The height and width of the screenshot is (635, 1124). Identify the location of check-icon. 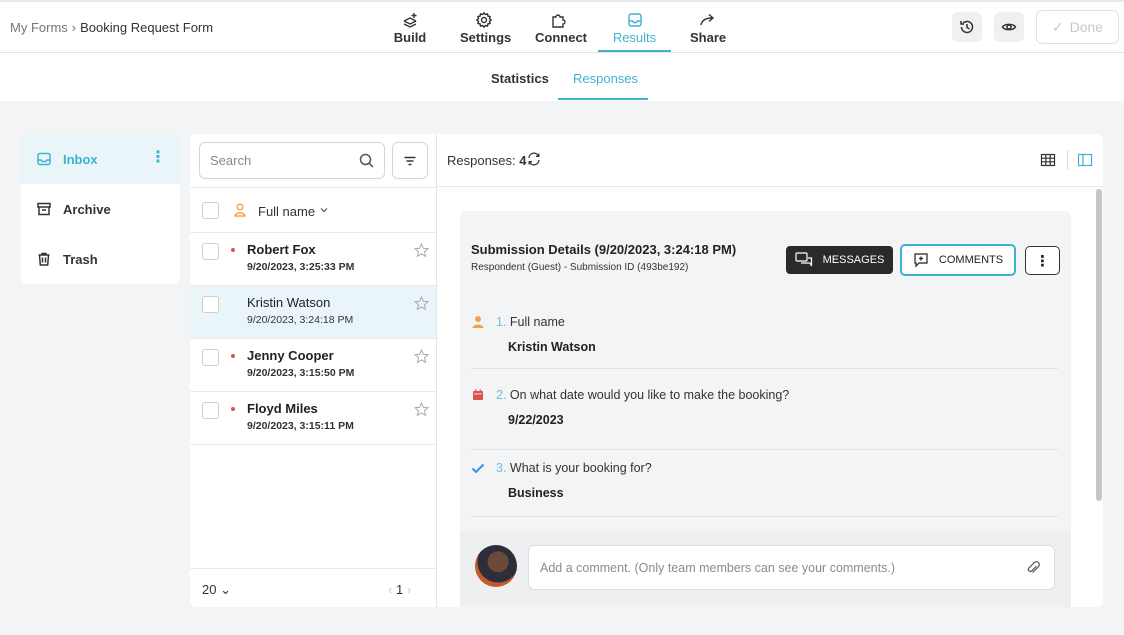
(478, 468).